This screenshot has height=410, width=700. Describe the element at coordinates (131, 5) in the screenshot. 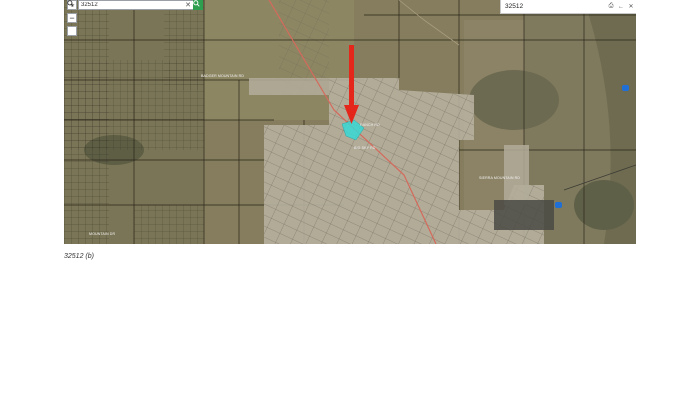

I see `search-input` at that location.